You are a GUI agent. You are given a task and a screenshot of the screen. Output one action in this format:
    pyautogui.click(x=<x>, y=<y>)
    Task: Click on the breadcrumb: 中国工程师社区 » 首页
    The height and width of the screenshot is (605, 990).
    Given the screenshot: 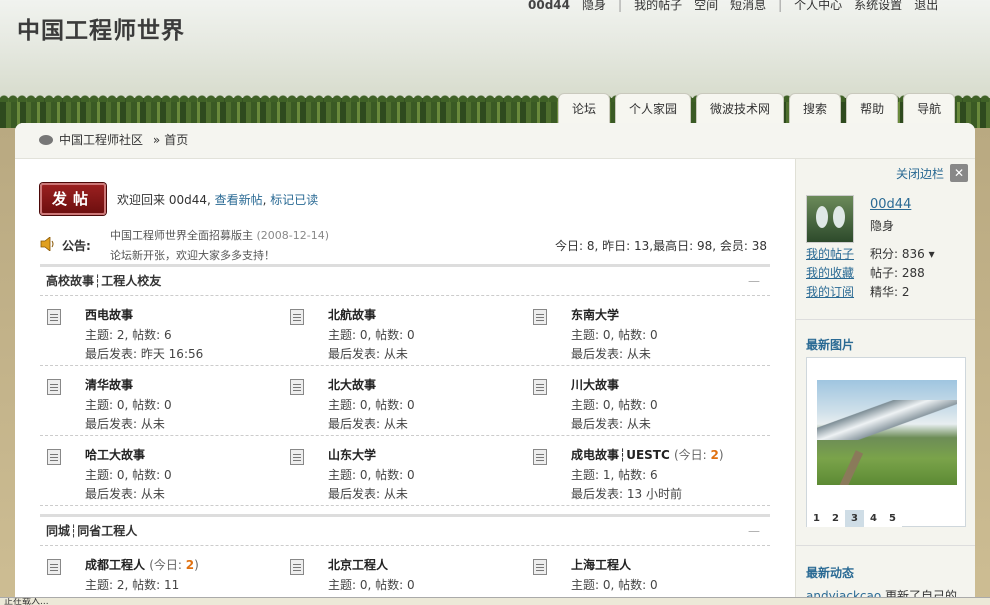 What is the action you would take?
    pyautogui.click(x=495, y=141)
    